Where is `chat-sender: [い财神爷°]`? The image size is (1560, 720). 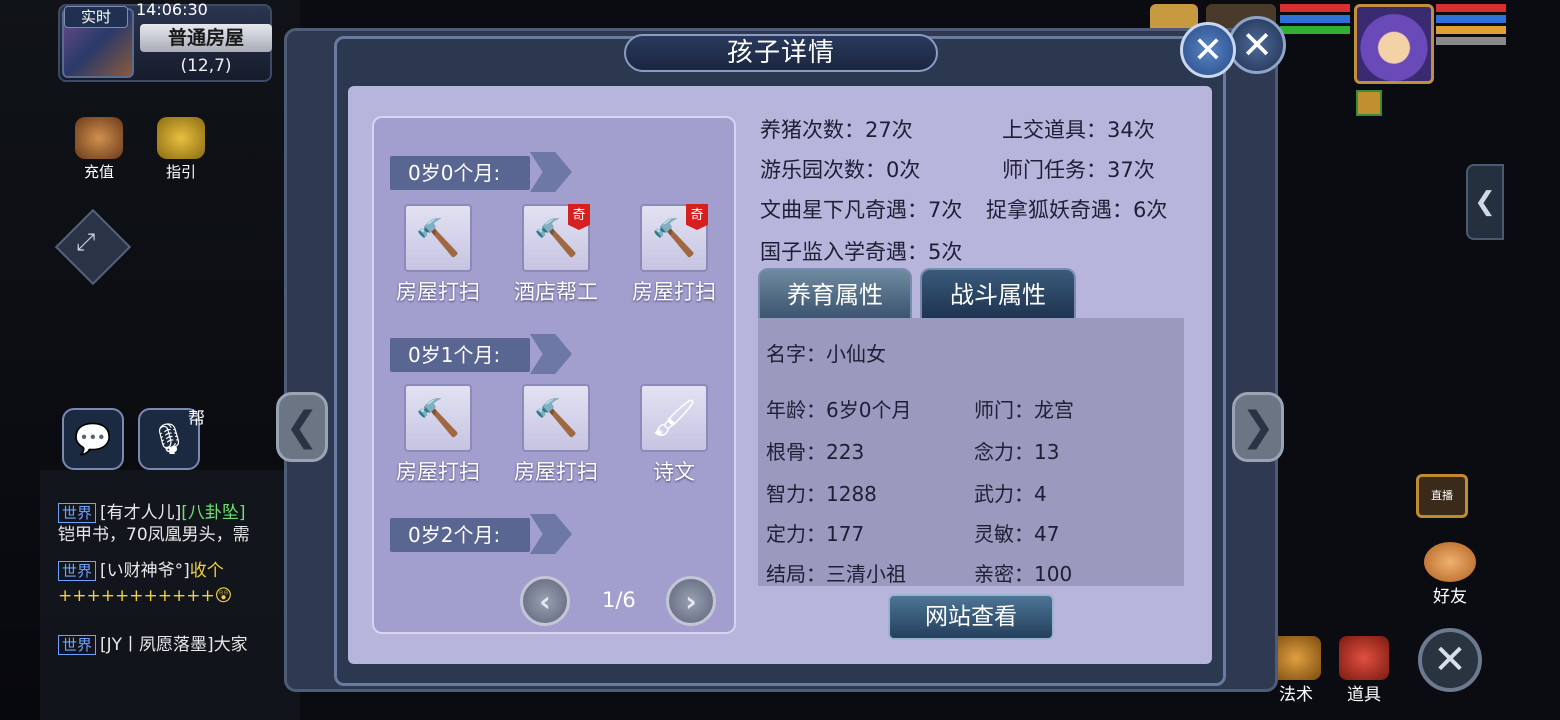
chat-sender: [い财神爷°] is located at coordinates (145, 571).